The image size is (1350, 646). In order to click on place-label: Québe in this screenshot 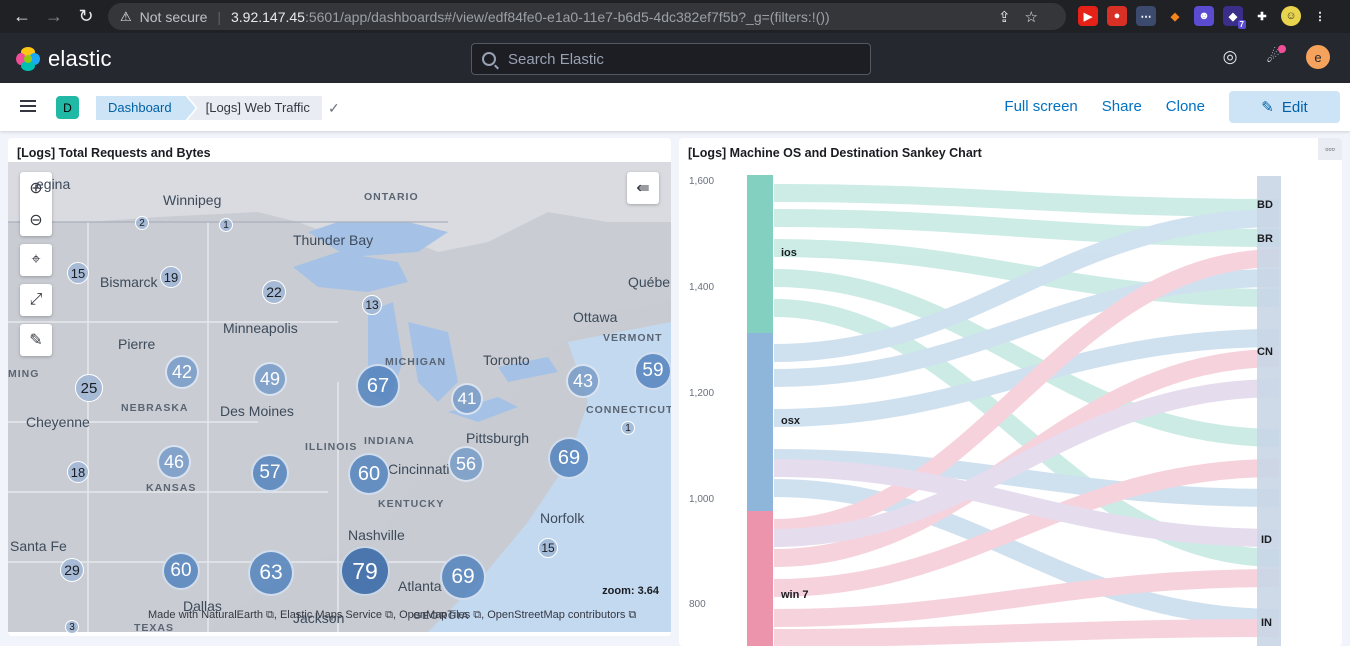, I will do `click(649, 282)`.